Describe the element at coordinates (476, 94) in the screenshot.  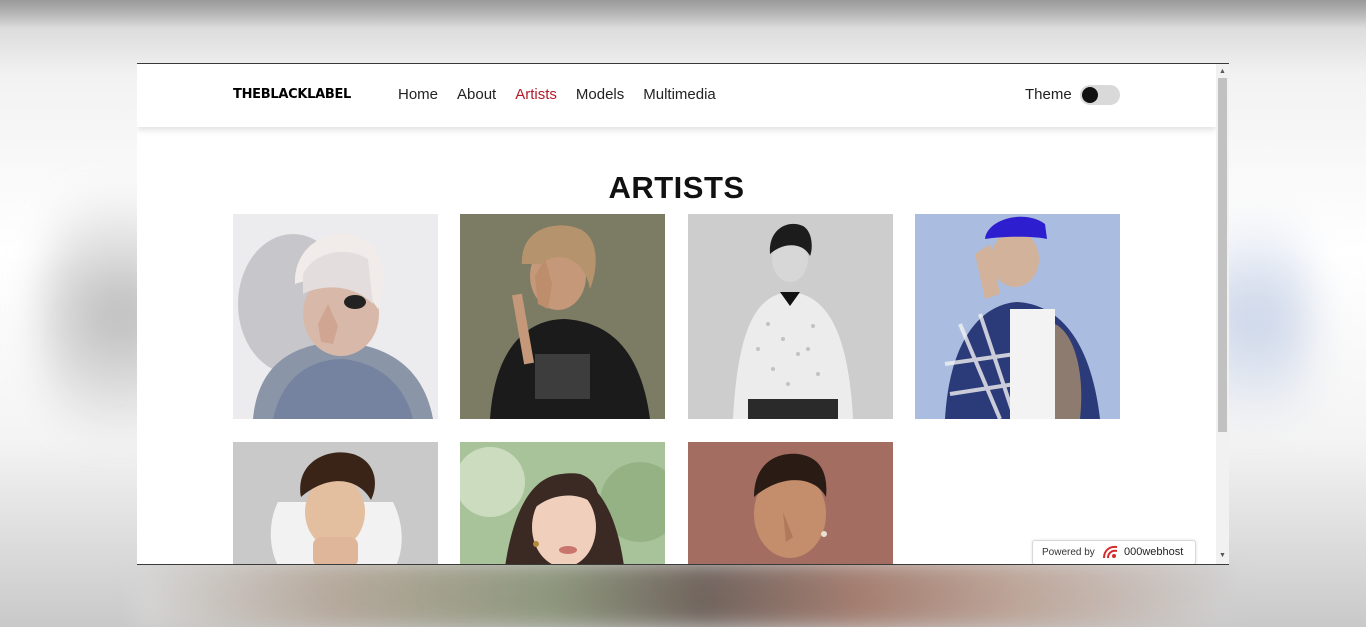
I see `nav-link-about: About` at that location.